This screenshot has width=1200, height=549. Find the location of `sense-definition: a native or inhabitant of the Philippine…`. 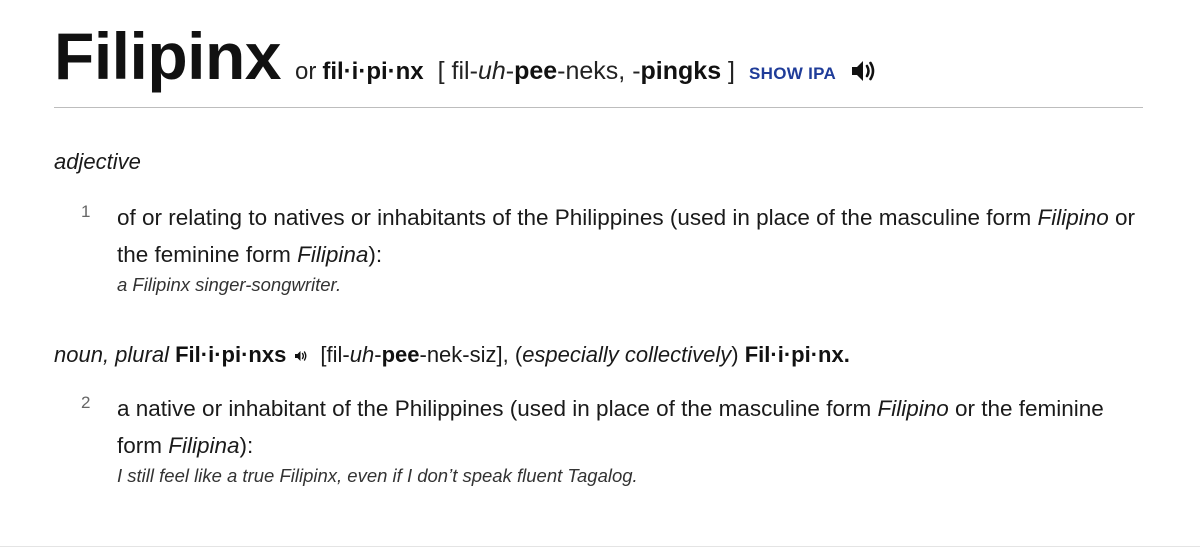

sense-definition: a native or inhabitant of the Philippine… is located at coordinates (632, 427).